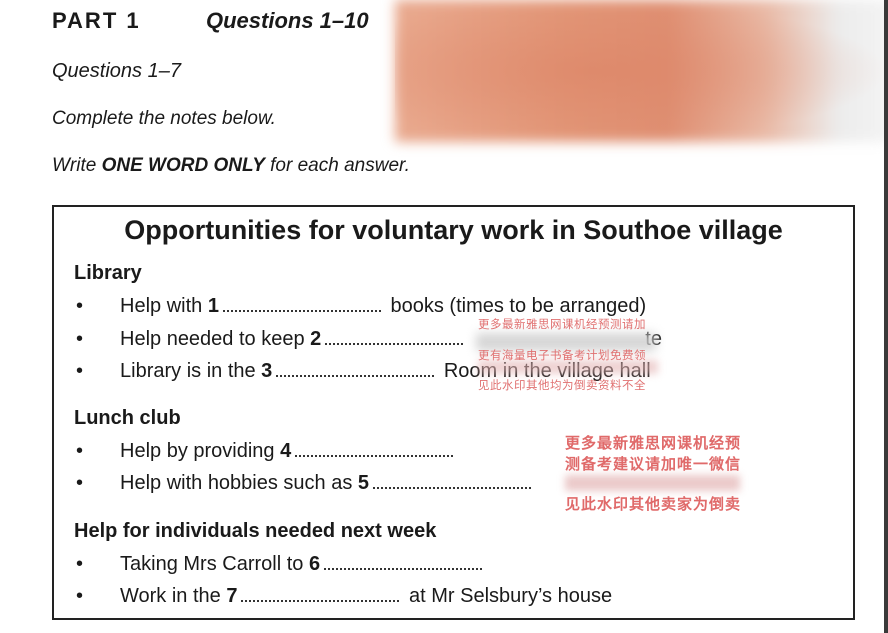 Image resolution: width=888 pixels, height=633 pixels. What do you see at coordinates (641, 71) in the screenshot?
I see `blurred-overlay-glow` at bounding box center [641, 71].